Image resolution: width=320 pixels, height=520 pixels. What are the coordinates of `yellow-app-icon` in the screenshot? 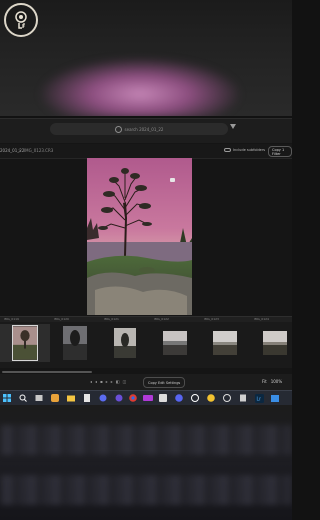 It's located at (211, 398).